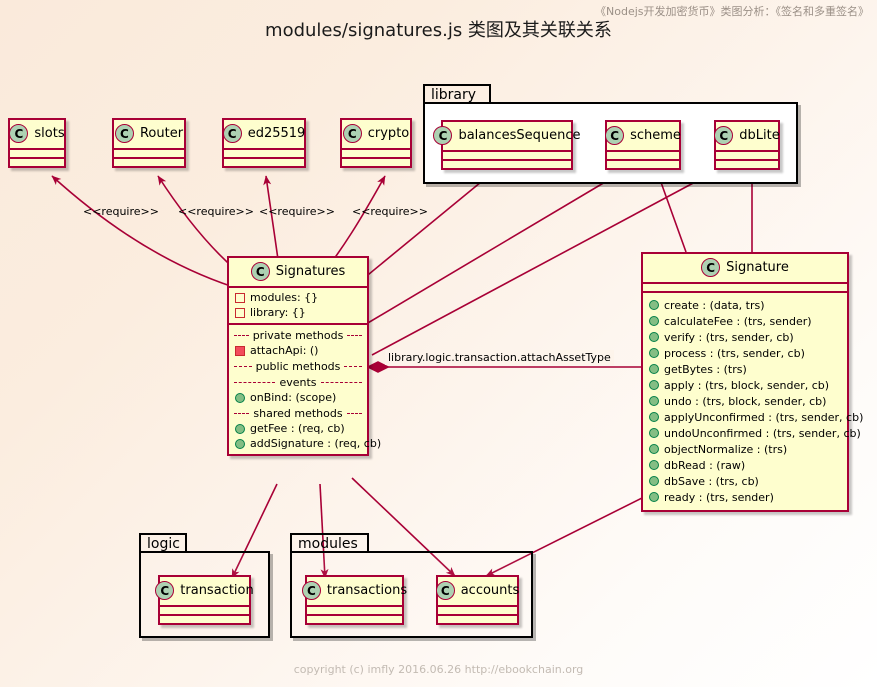 The width and height of the screenshot is (877, 687). What do you see at coordinates (163, 543) in the screenshot?
I see `package-logic-tab: logic` at bounding box center [163, 543].